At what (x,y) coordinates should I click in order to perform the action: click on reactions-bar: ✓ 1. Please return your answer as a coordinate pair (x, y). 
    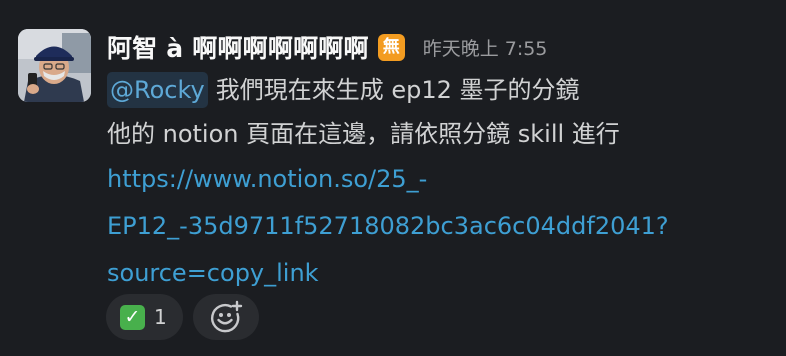
    Looking at the image, I should click on (182, 317).